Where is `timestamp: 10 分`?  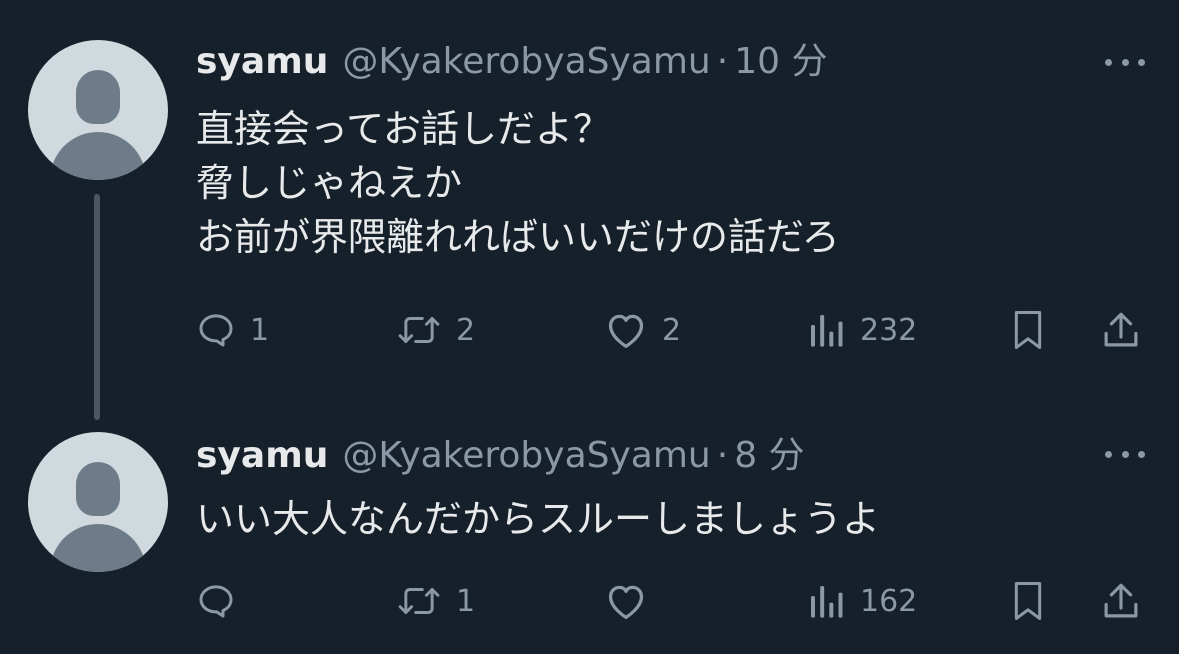
timestamp: 10 分 is located at coordinates (780, 61).